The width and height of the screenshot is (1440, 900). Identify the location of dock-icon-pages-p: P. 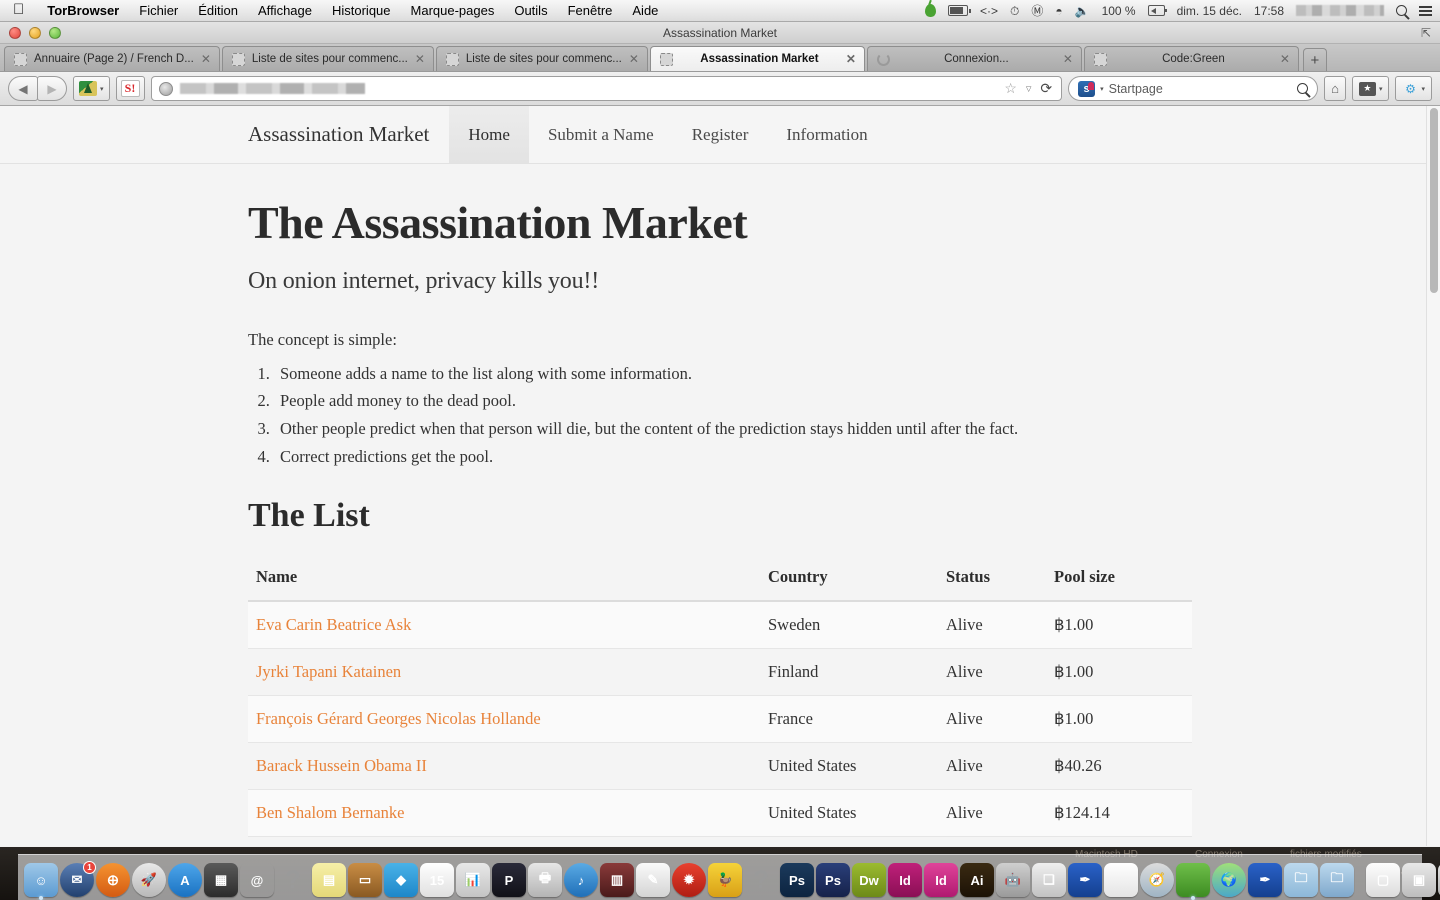
(509, 880).